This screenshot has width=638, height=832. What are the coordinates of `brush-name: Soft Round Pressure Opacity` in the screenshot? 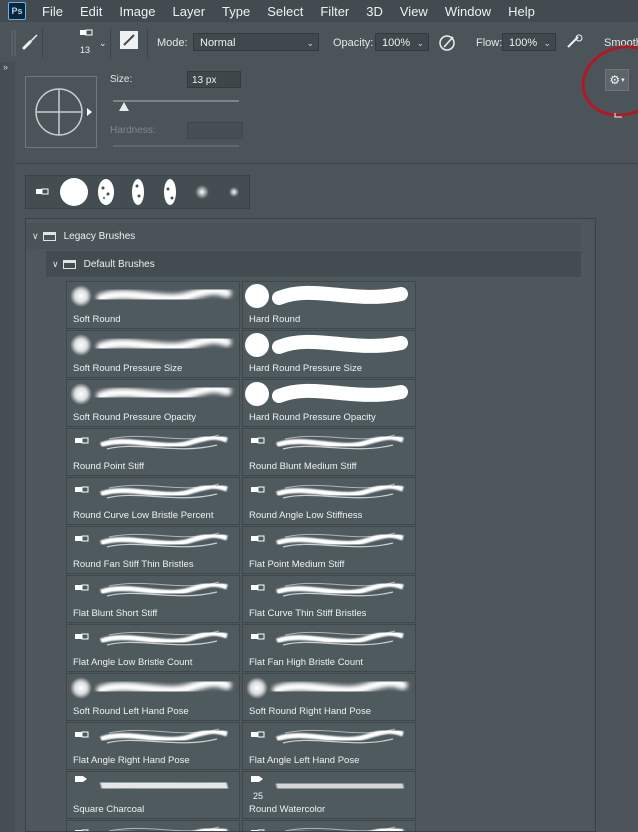 It's located at (135, 417).